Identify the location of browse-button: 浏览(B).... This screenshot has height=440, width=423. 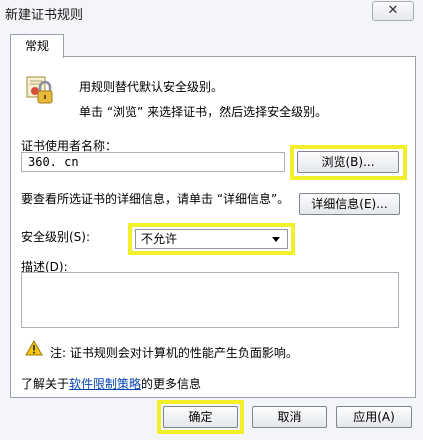
(348, 162).